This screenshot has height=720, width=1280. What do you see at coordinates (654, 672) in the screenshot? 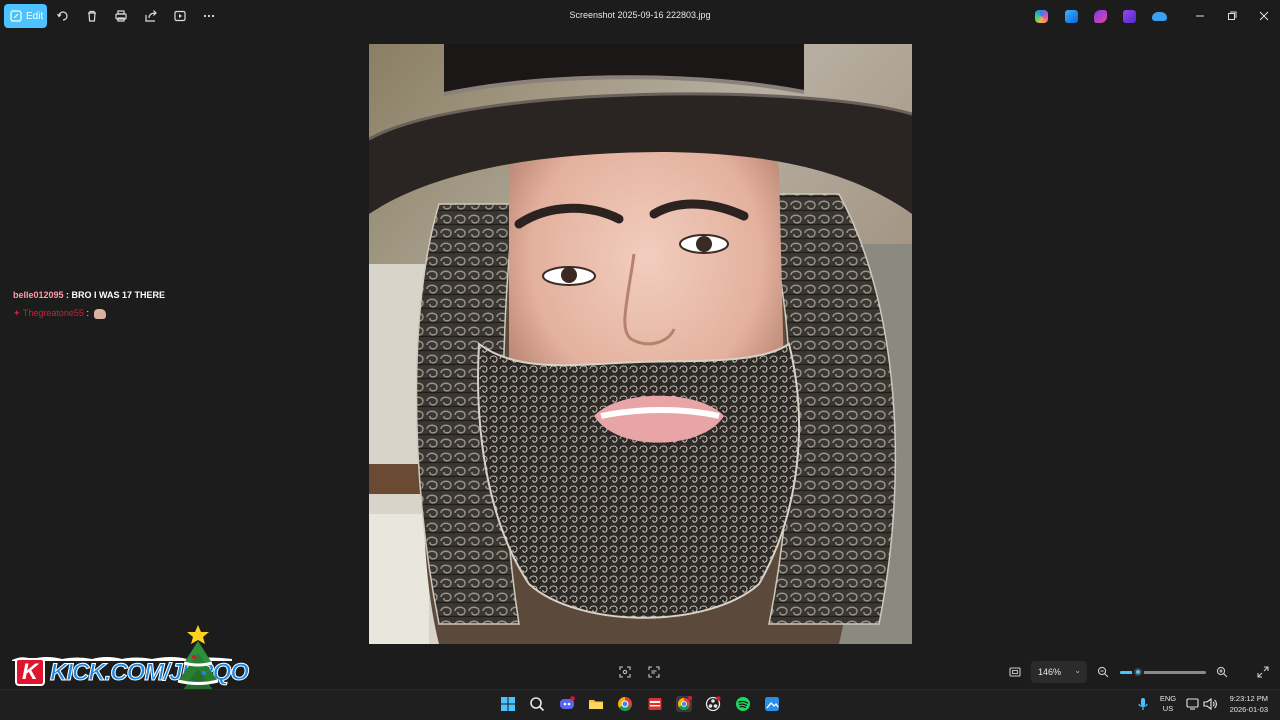
I see `visual-search-icon` at bounding box center [654, 672].